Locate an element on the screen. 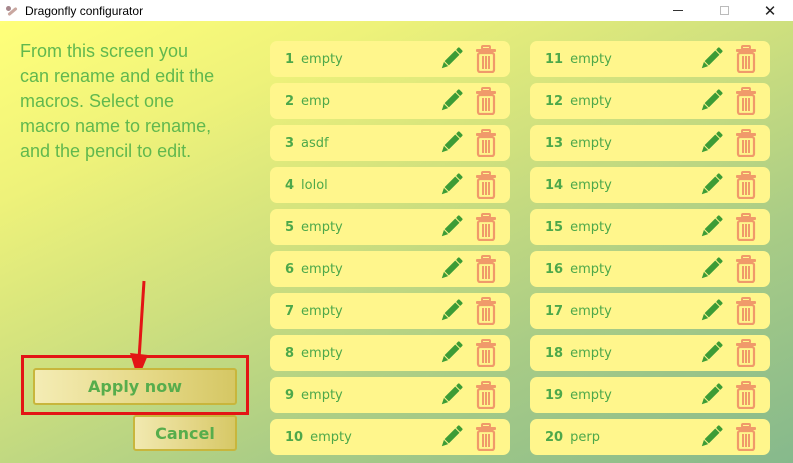  macro-item: 6 empty is located at coordinates (390, 269).